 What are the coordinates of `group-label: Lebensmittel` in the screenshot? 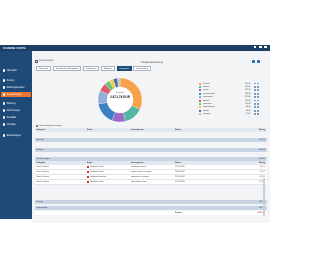 It's located at (42, 208).